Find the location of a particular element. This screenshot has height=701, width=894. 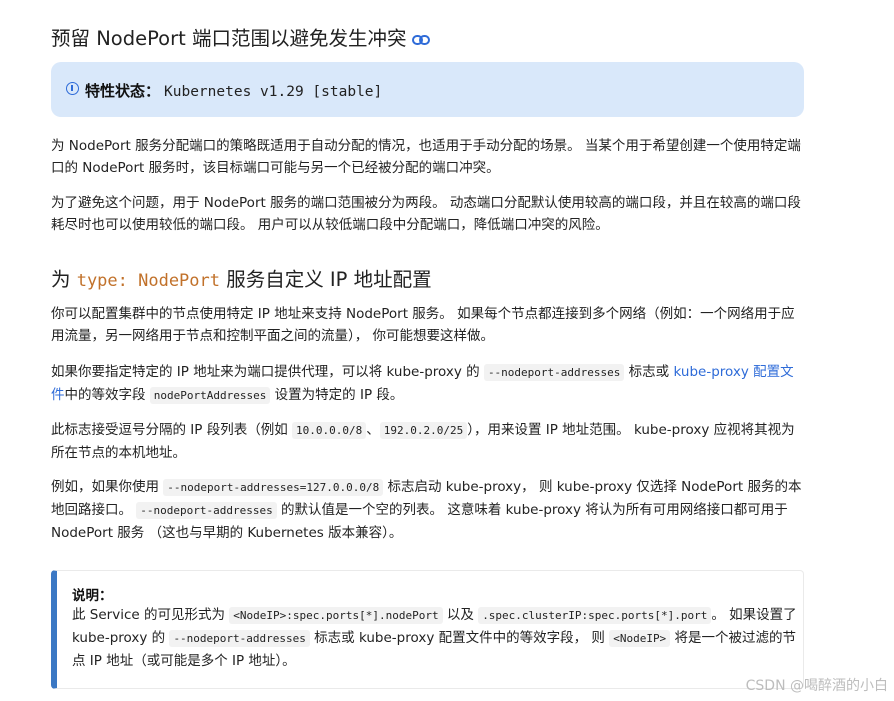

text-span: 、 is located at coordinates (373, 430).